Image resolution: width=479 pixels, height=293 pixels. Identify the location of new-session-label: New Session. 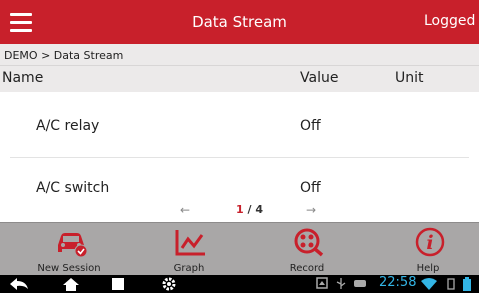
(69, 268).